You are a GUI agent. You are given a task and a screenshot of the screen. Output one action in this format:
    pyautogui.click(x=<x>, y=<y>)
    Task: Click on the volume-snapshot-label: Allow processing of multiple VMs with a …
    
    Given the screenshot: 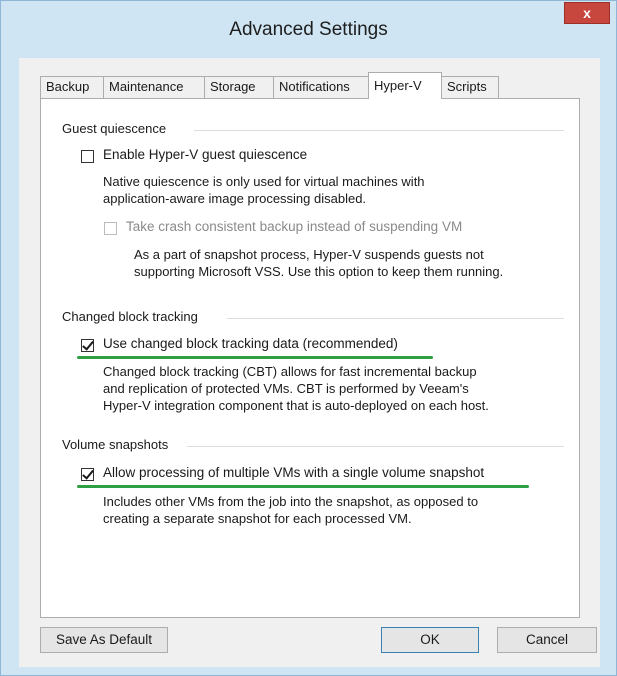 What is the action you would take?
    pyautogui.click(x=293, y=472)
    